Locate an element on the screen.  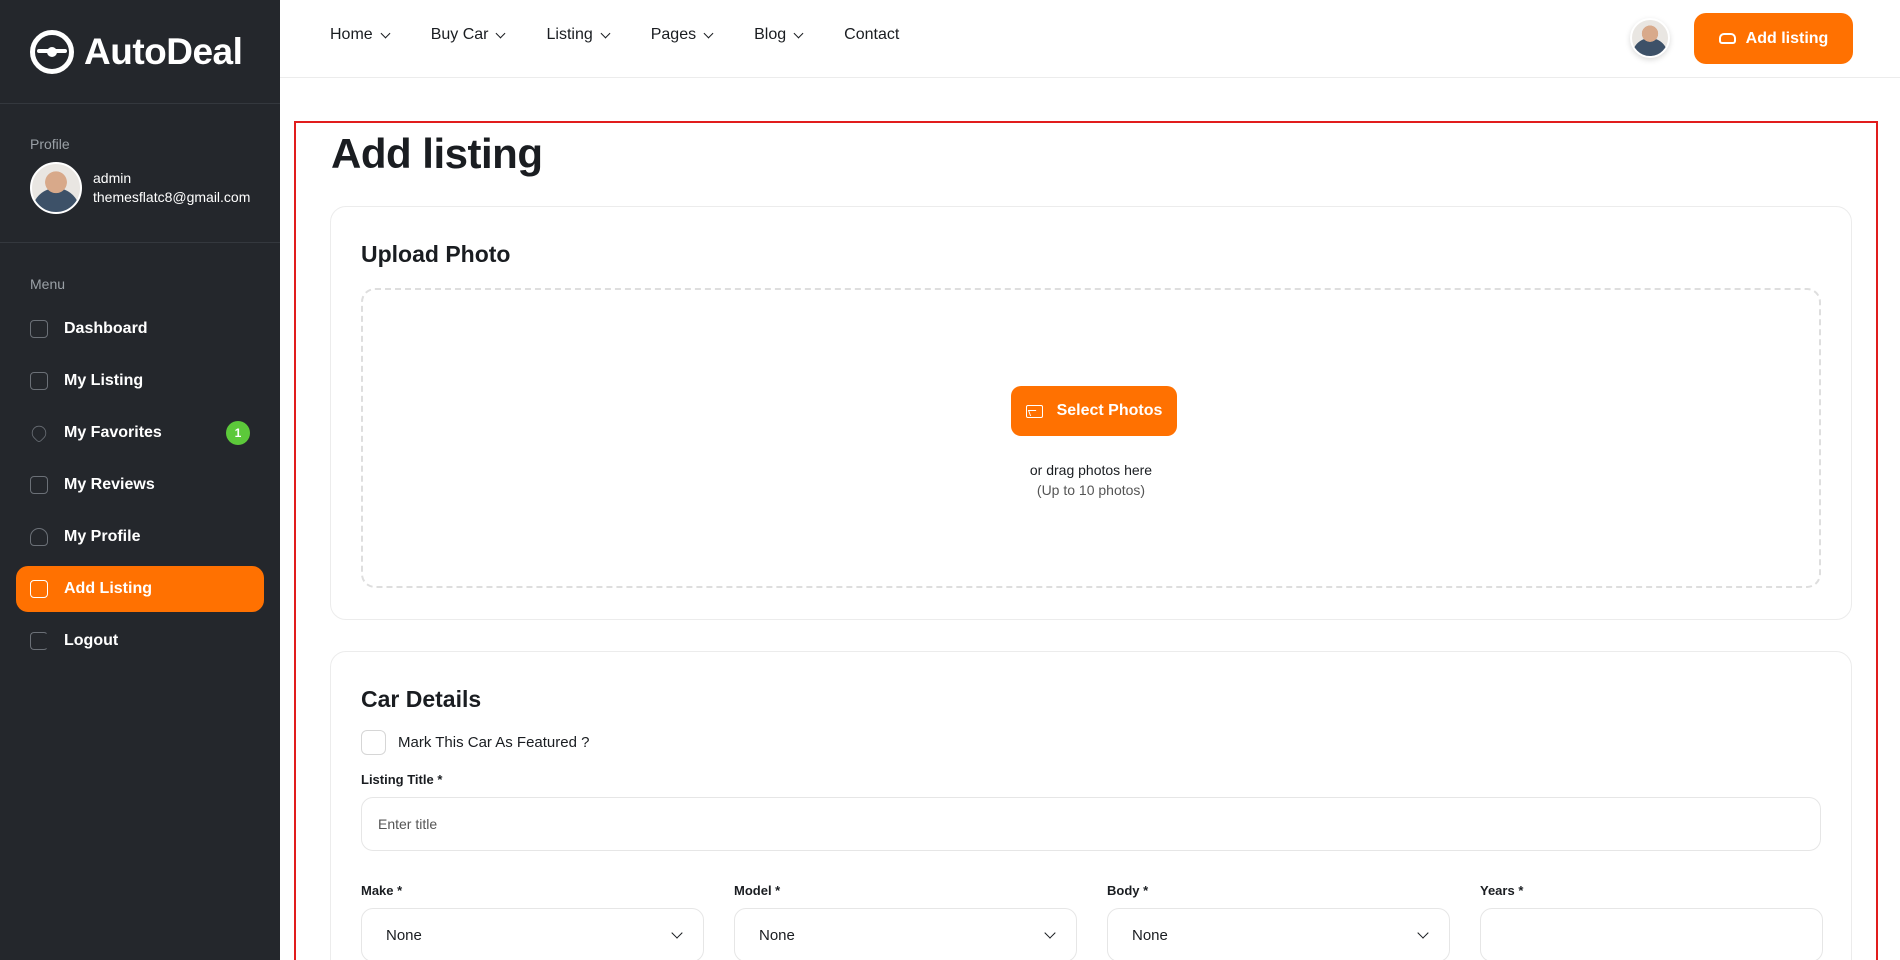
add-listing-button: Add listing is located at coordinates (1773, 38).